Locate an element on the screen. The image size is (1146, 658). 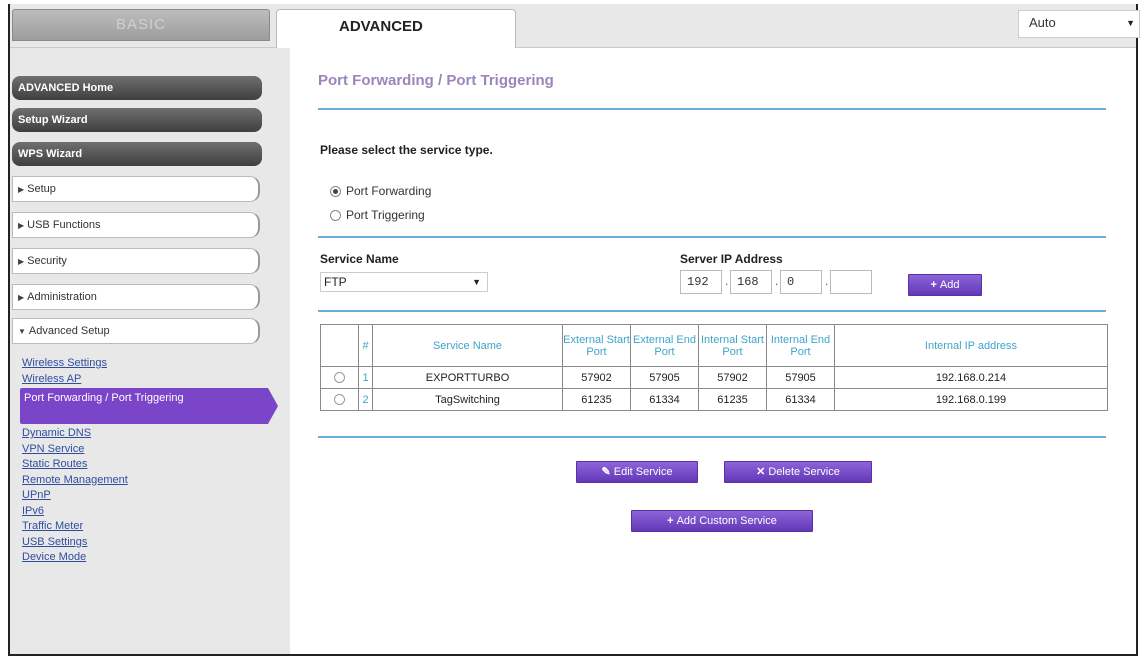
row-ext-end: 57905 is located at coordinates (664, 377).